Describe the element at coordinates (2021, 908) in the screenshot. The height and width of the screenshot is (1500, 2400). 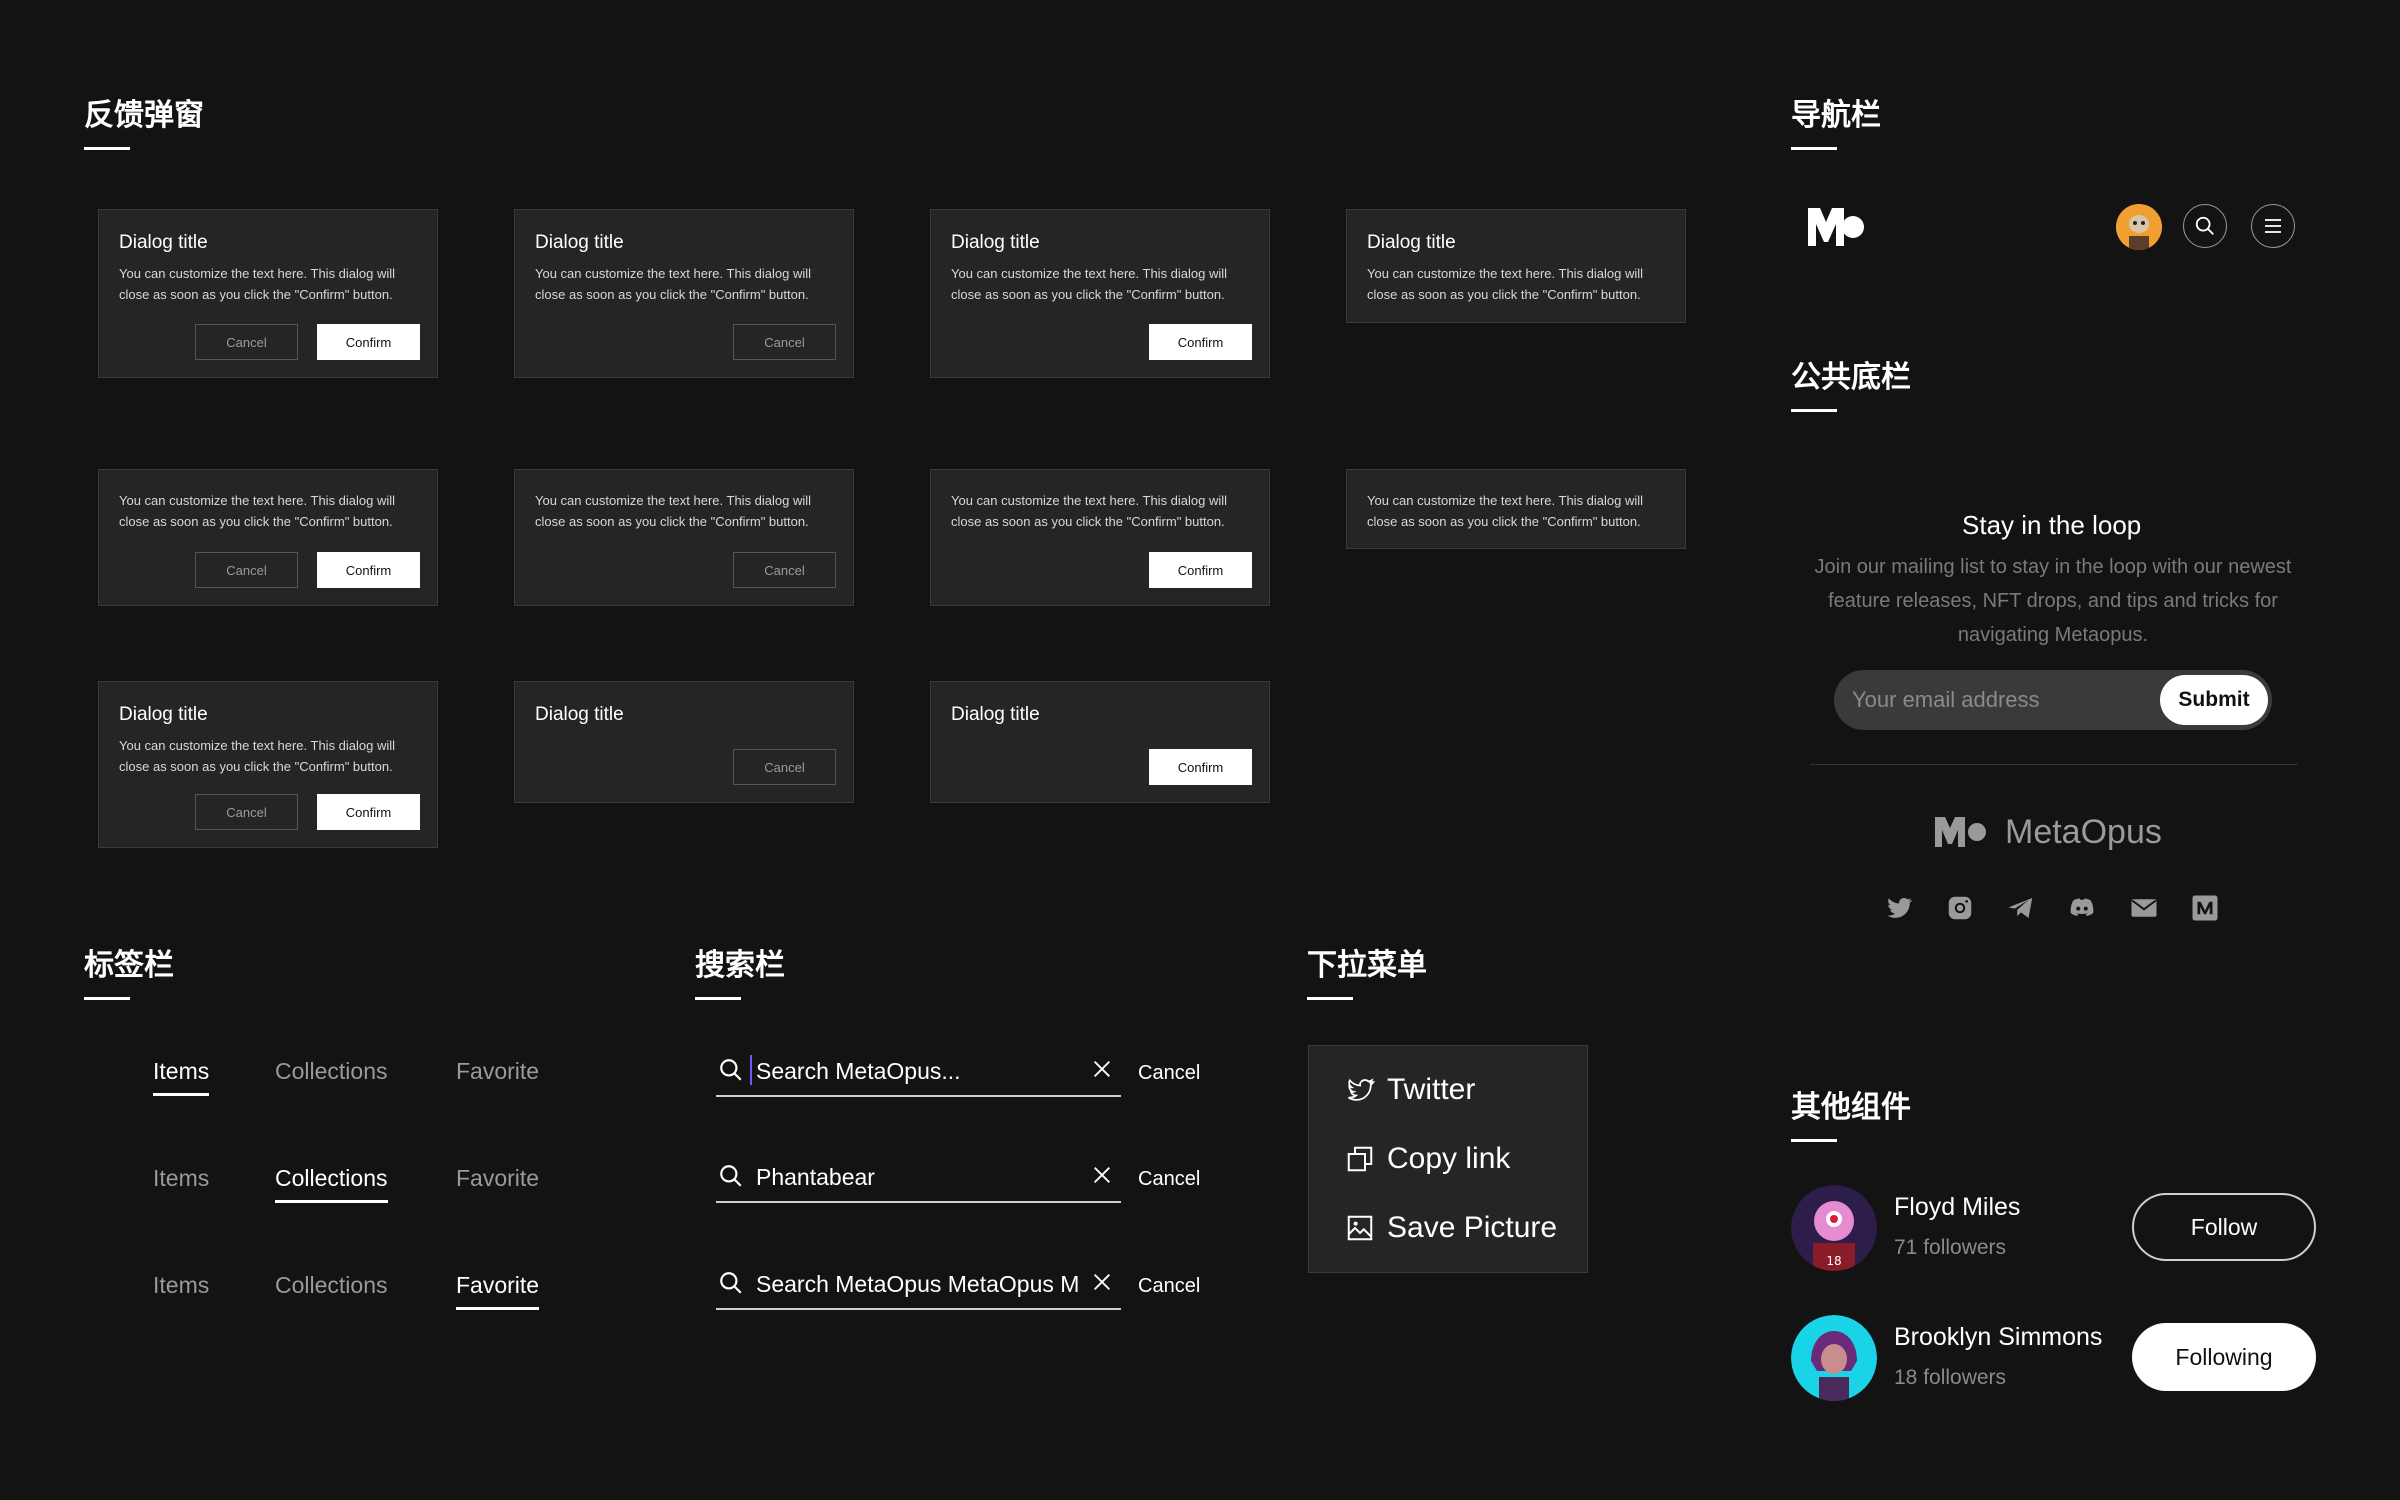
I see `telegram-icon` at that location.